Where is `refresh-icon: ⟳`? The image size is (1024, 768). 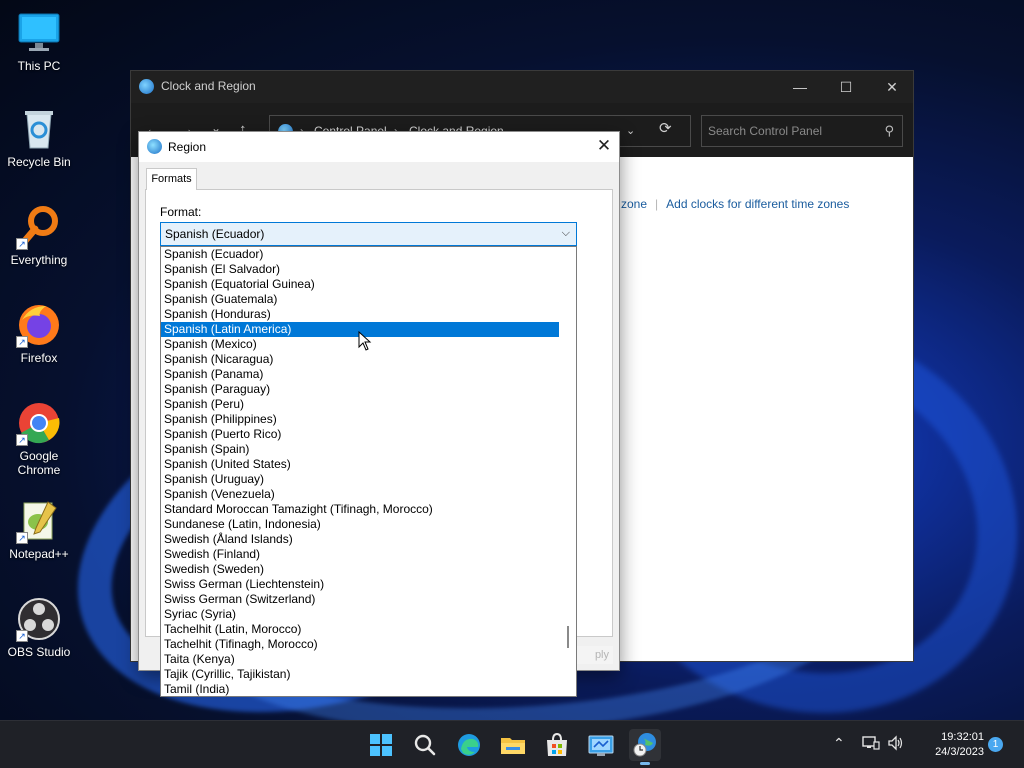
refresh-icon: ⟳ is located at coordinates (665, 128).